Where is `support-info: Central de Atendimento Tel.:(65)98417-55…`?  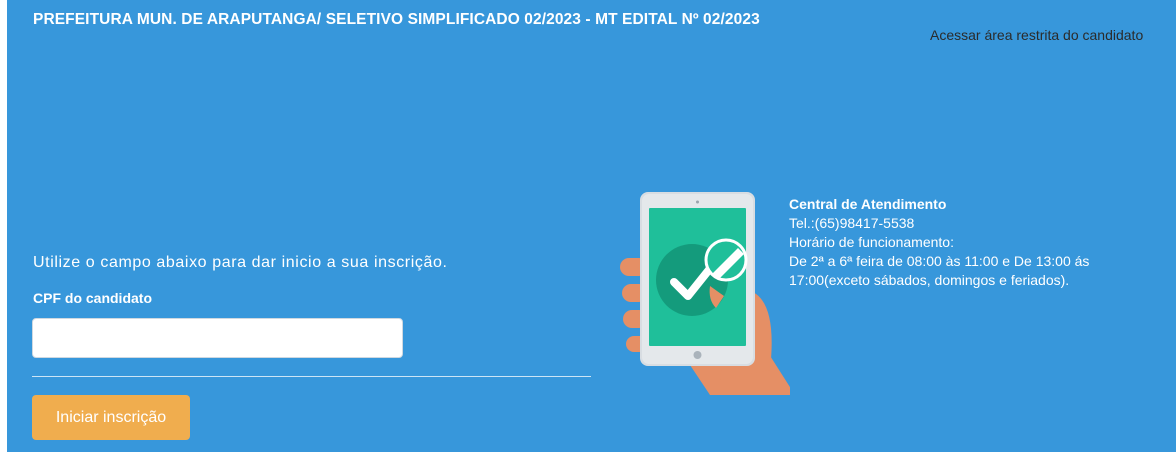 support-info: Central de Atendimento Tel.:(65)98417-55… is located at coordinates (979, 242).